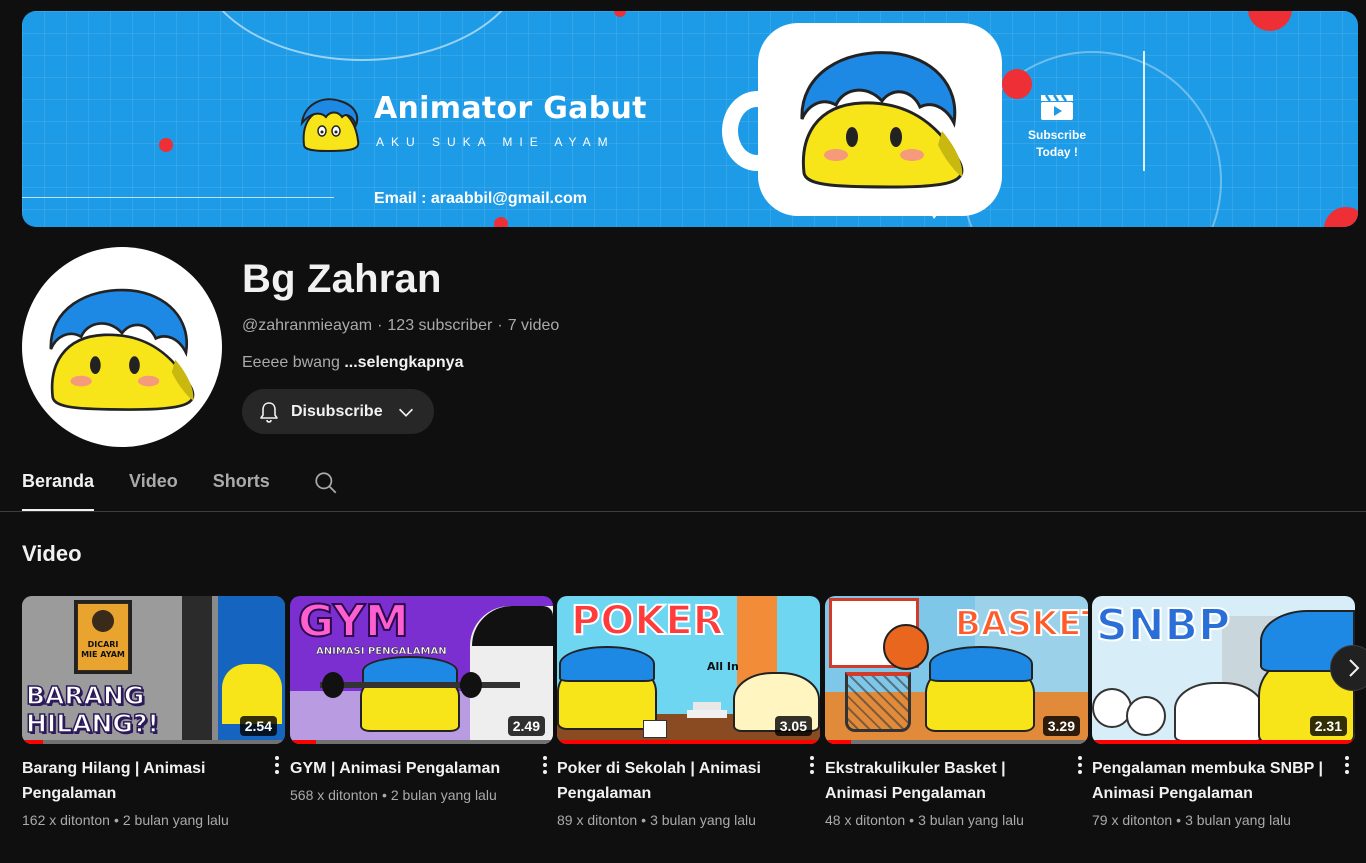  Describe the element at coordinates (723, 666) in the screenshot. I see `thumb-sub-text: All In` at that location.